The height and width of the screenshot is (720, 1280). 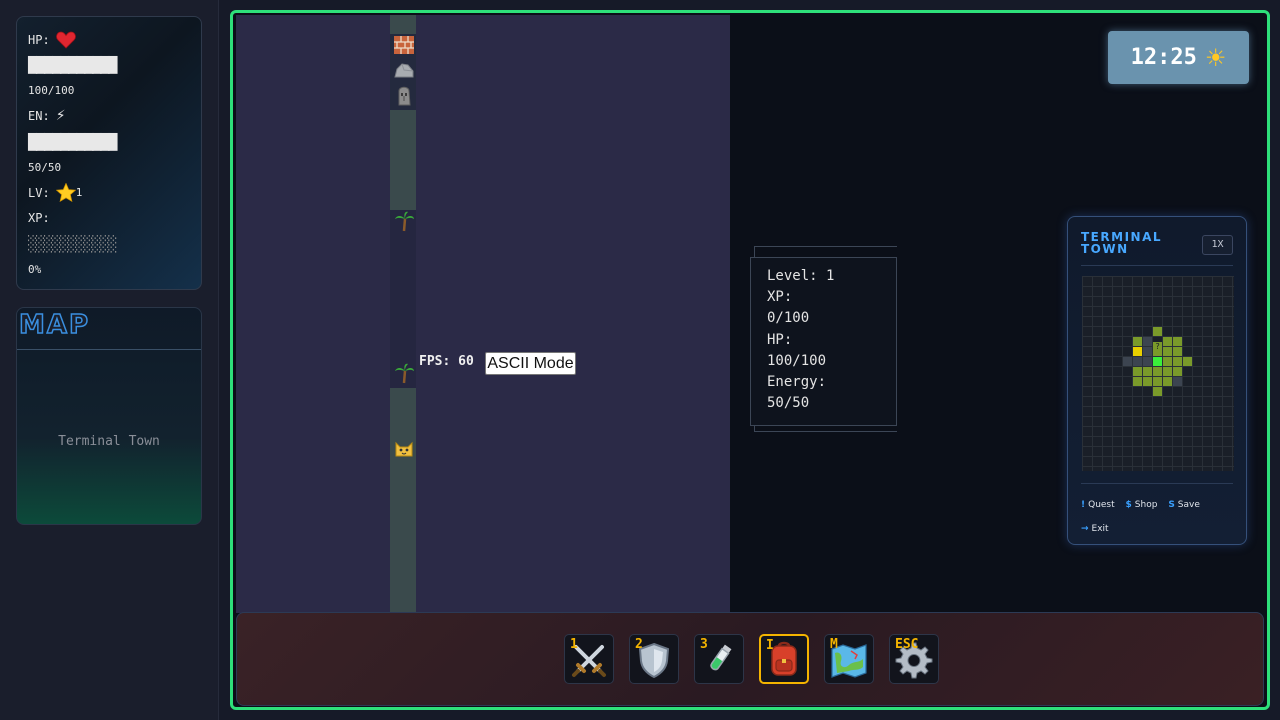 What do you see at coordinates (1146, 505) in the screenshot?
I see `legend-shop-label: Shop` at bounding box center [1146, 505].